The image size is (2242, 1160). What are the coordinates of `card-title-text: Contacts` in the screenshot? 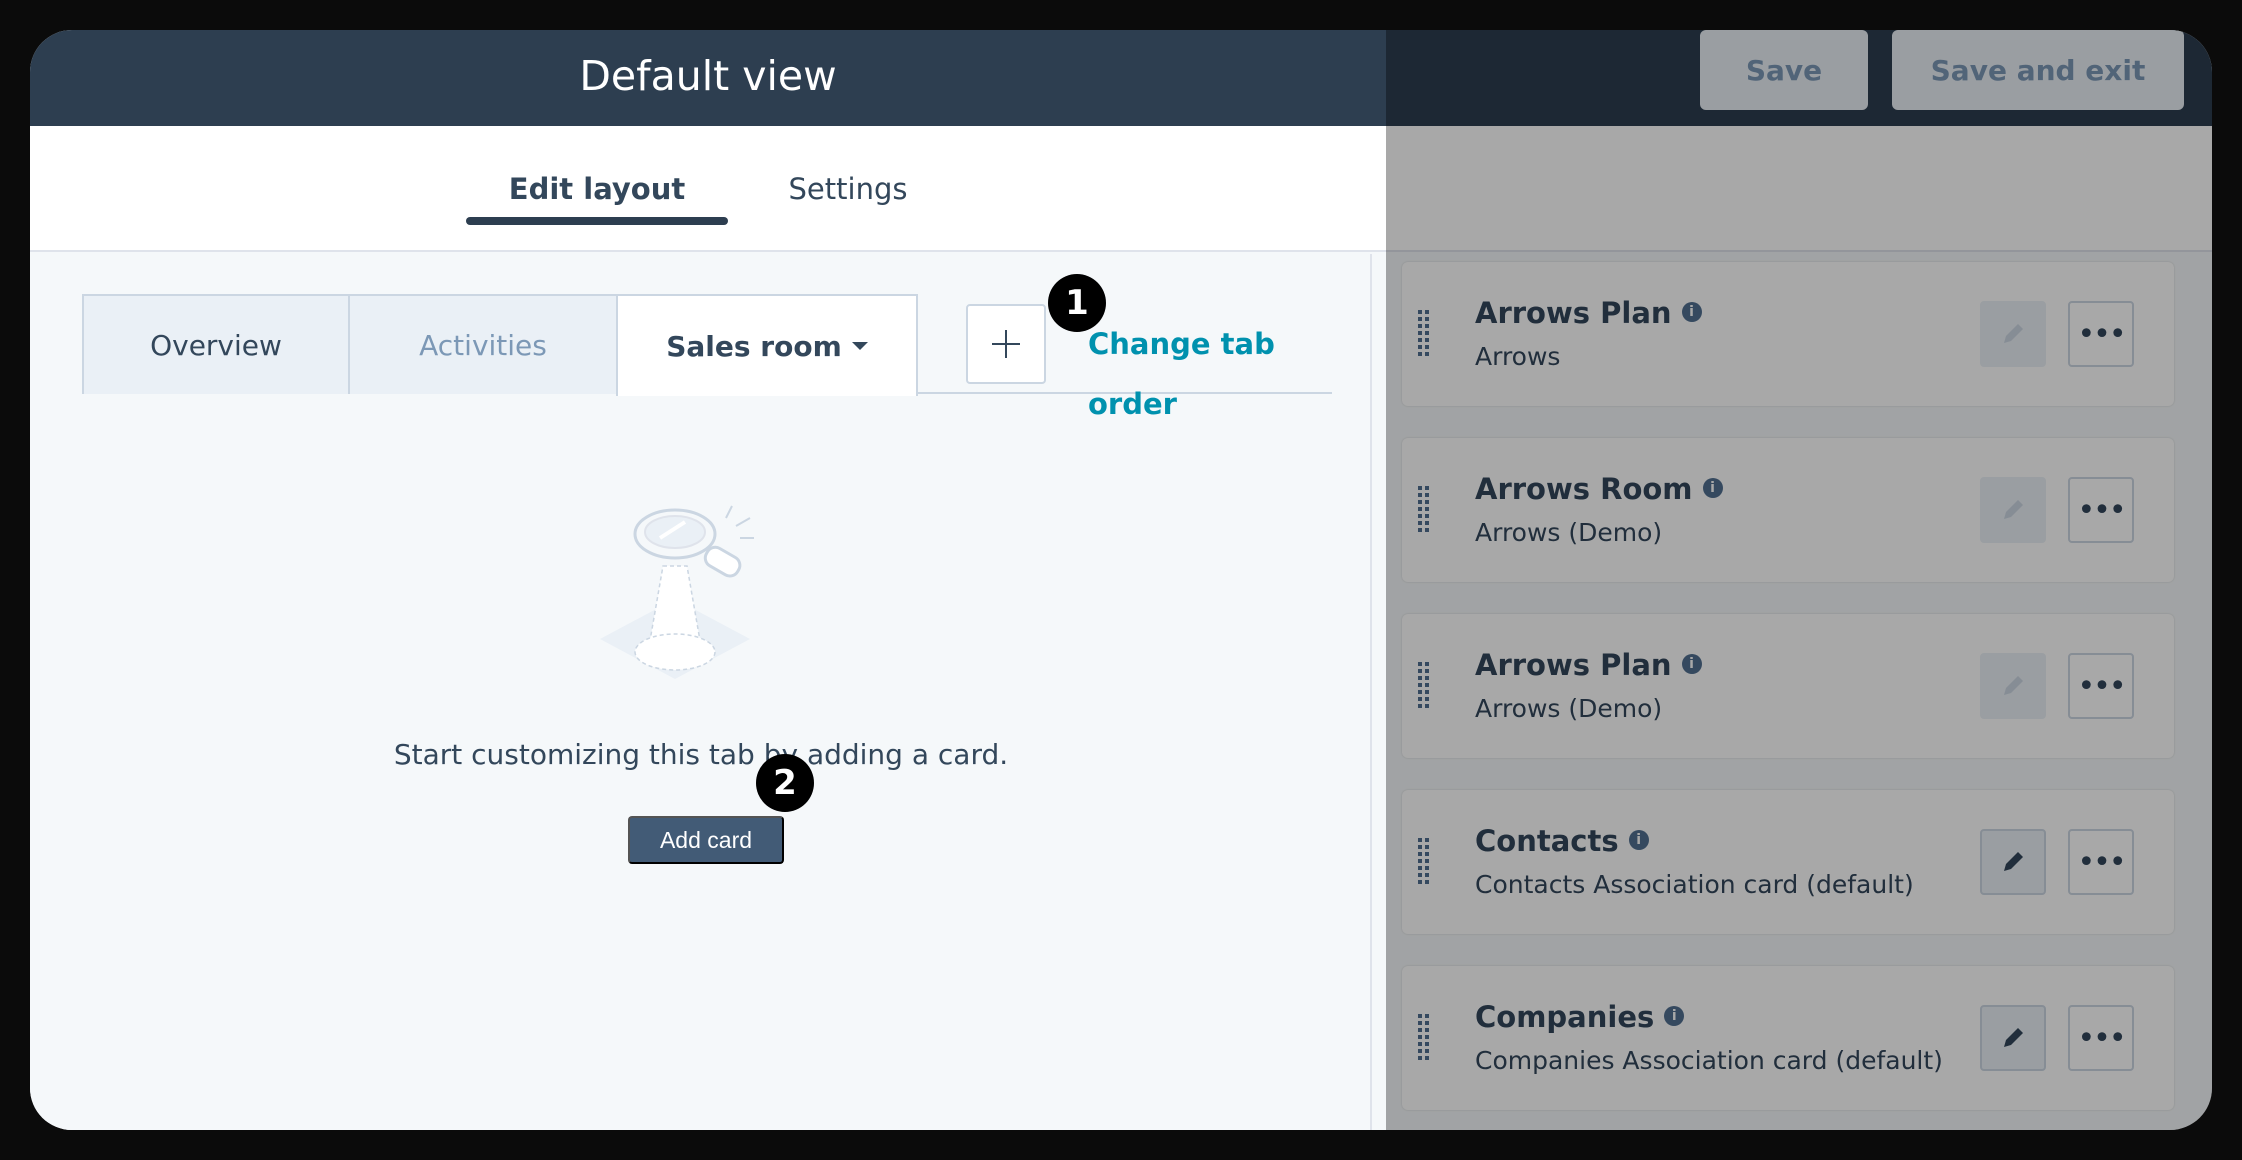 It's located at (1547, 841).